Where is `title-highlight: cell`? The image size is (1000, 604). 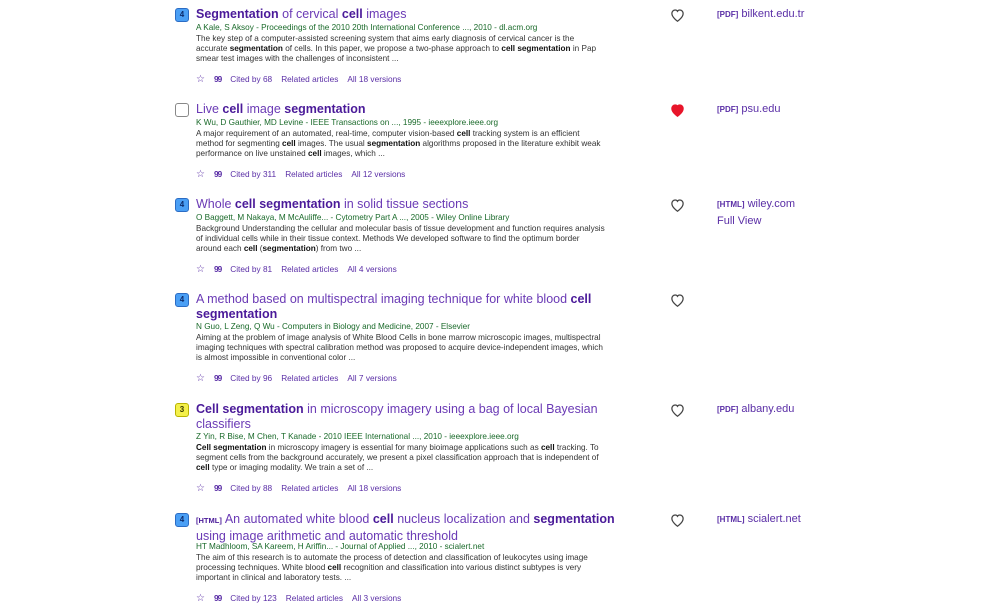 title-highlight: cell is located at coordinates (352, 14).